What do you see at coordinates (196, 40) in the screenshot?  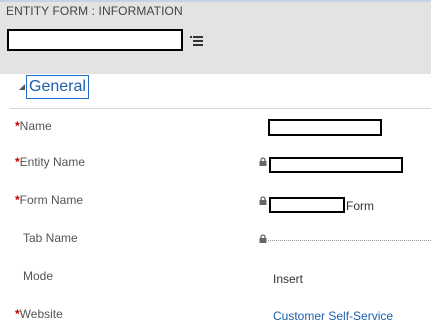 I see `menu-icon` at bounding box center [196, 40].